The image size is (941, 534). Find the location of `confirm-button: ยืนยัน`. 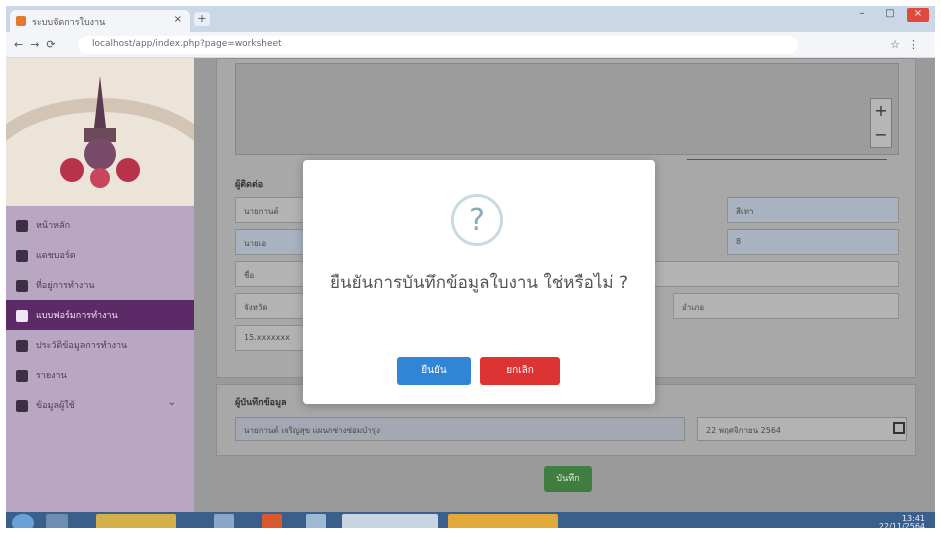

confirm-button: ยืนยัน is located at coordinates (434, 371).